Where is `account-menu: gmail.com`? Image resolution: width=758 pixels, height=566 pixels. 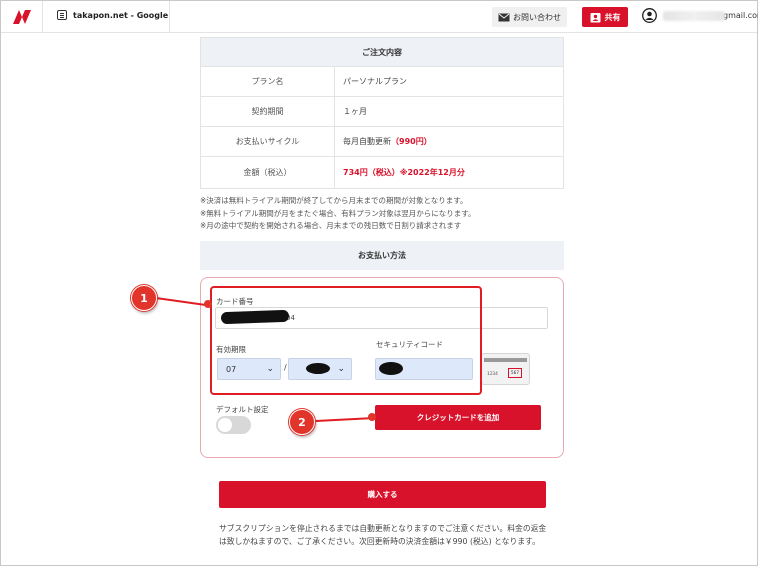 account-menu: gmail.com is located at coordinates (700, 15).